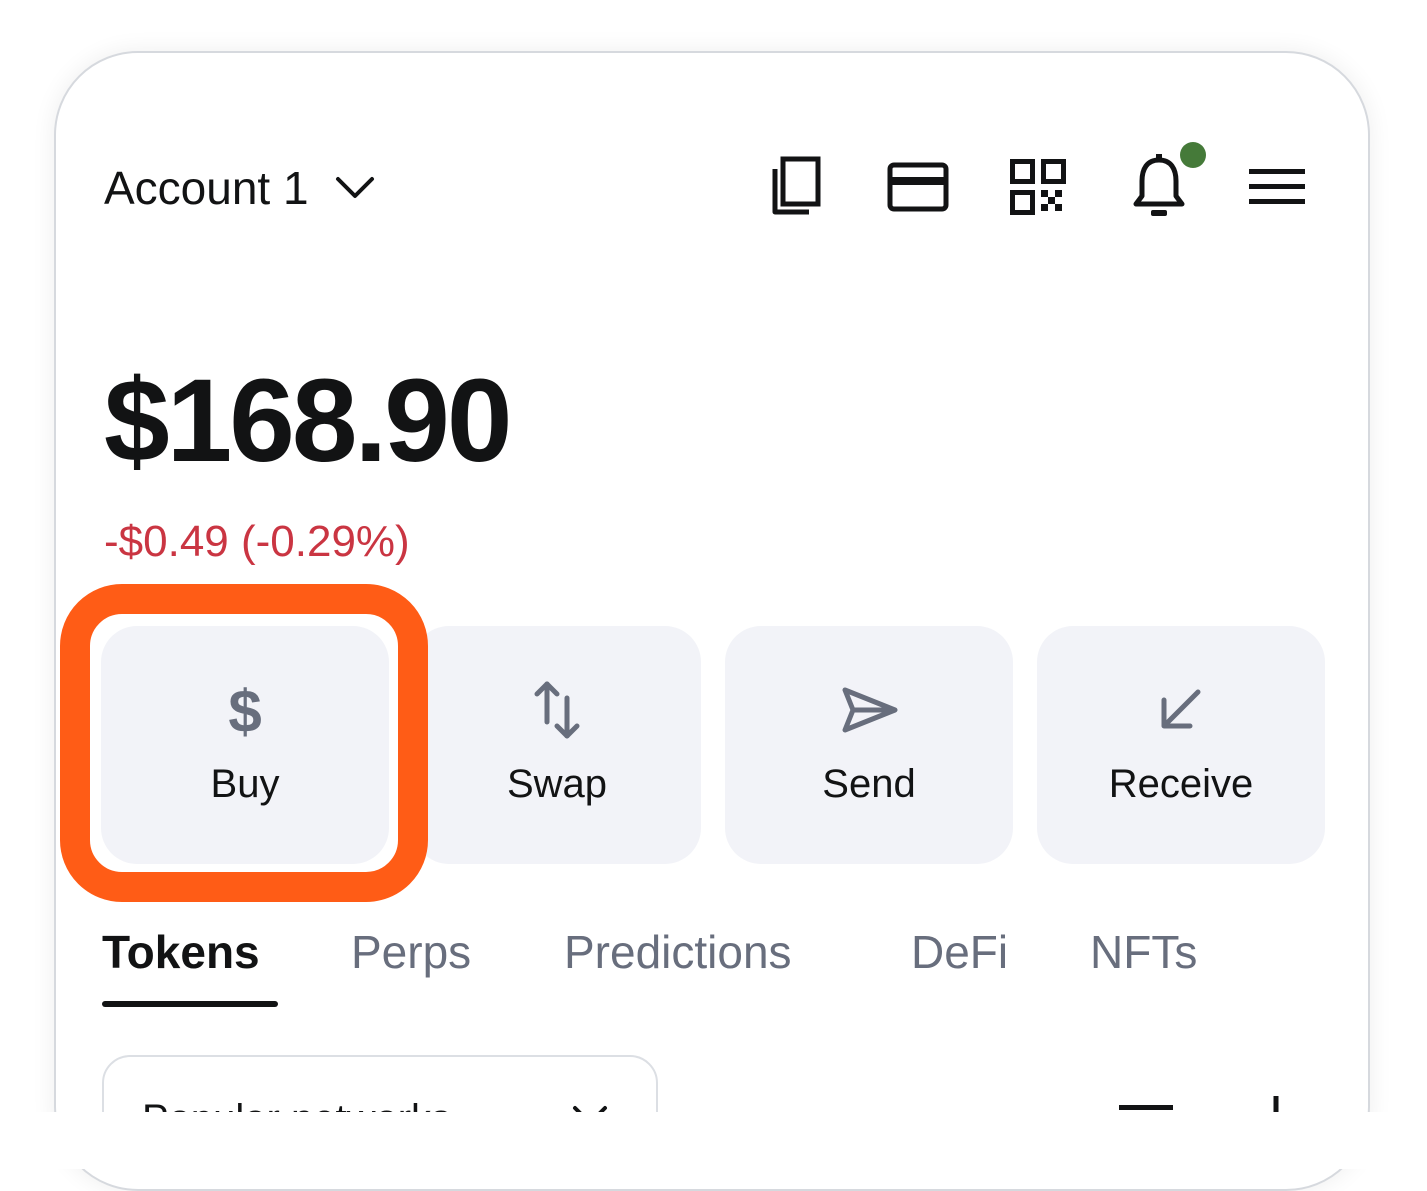  Describe the element at coordinates (190, 1004) in the screenshot. I see `active-tab-indicator` at that location.